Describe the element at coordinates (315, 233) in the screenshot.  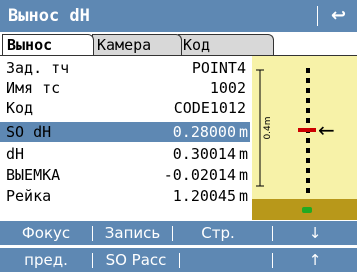
I see `arrow-down-icon: ↓` at that location.